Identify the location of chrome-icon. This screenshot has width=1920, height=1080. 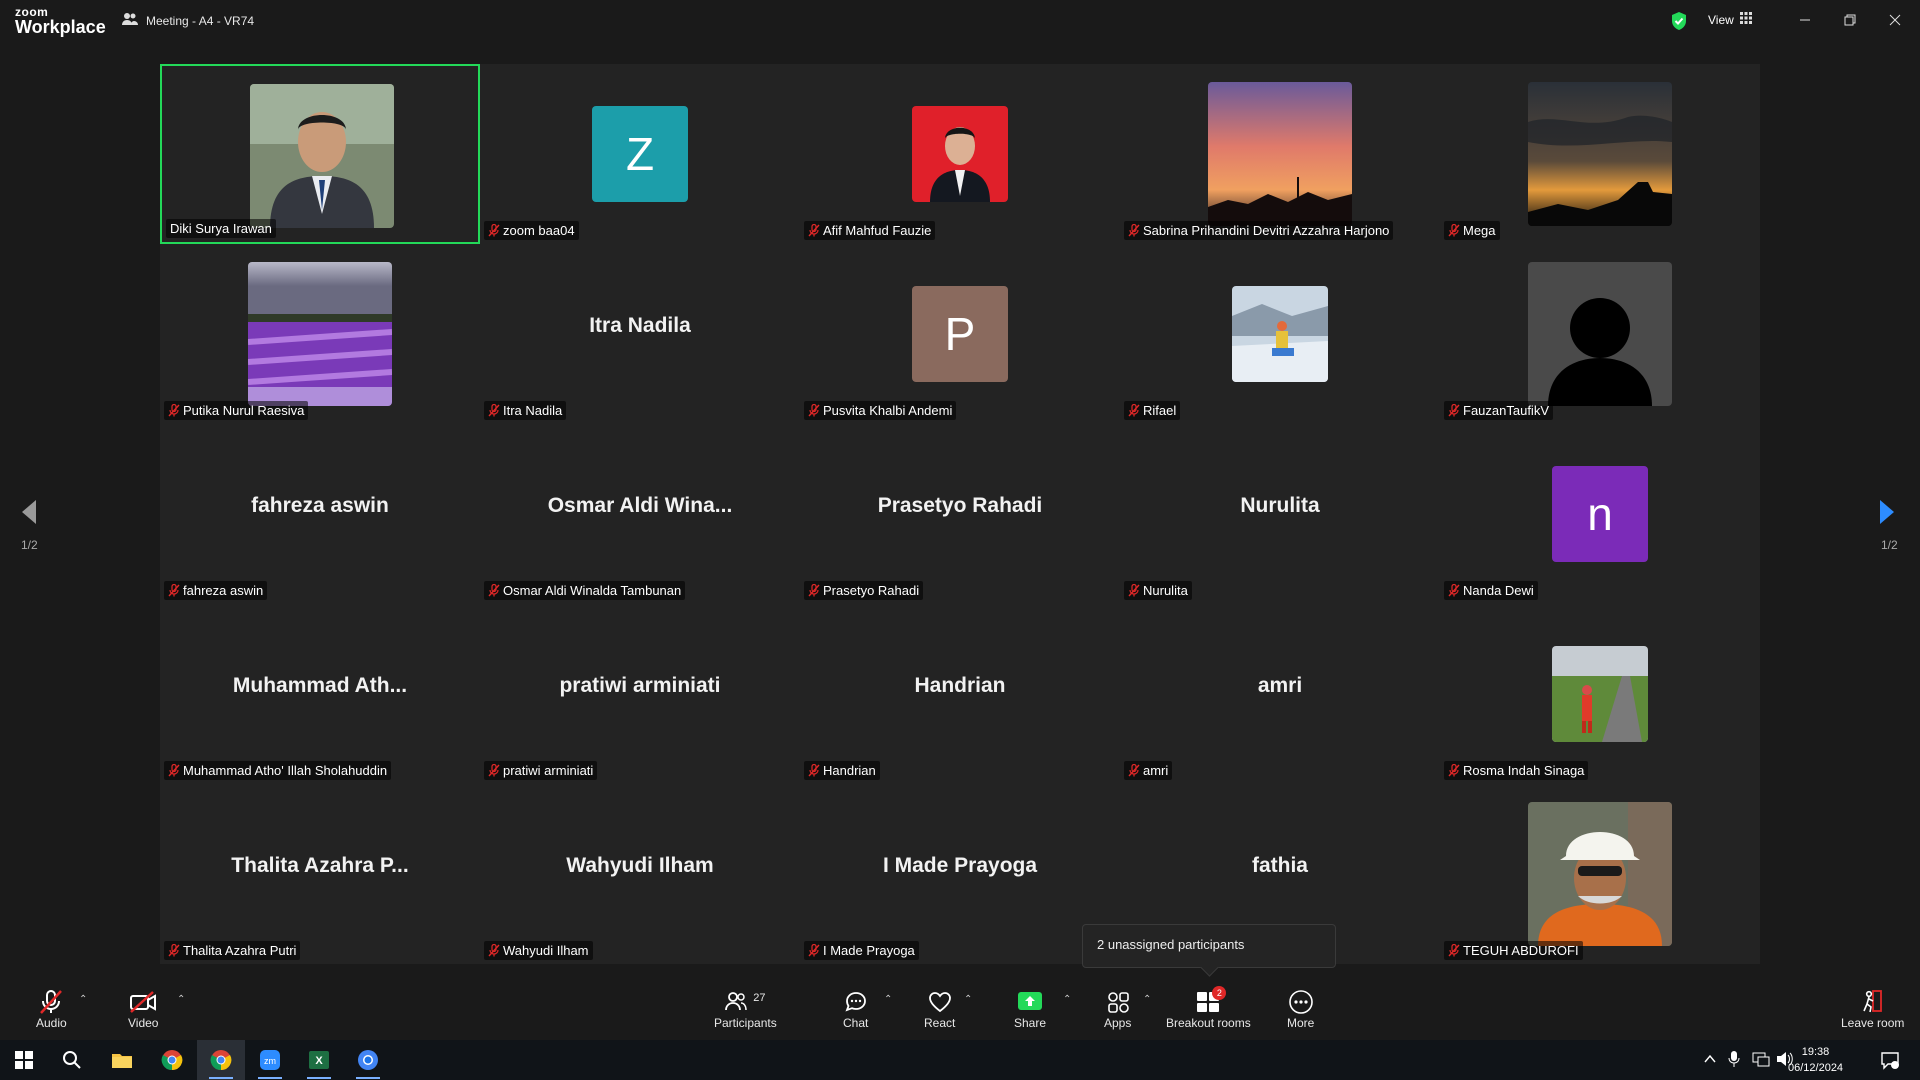
(172, 1060).